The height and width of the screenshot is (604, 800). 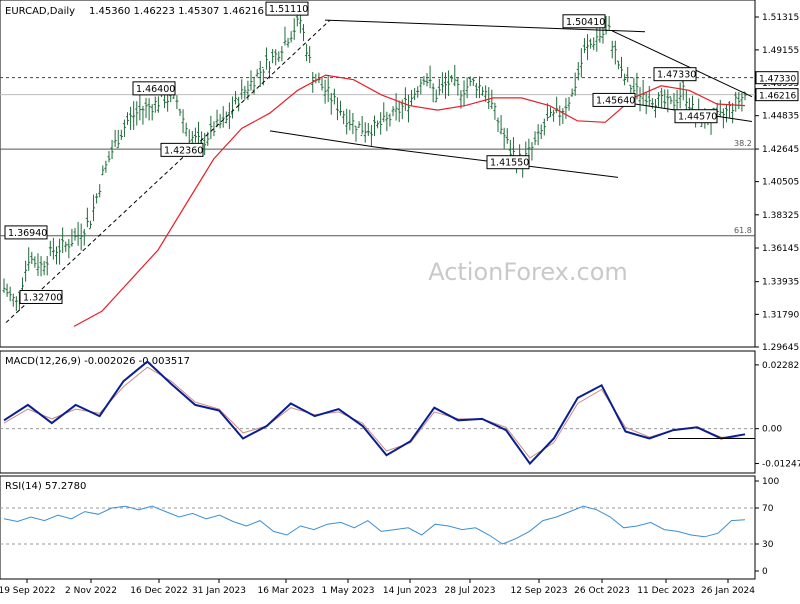 What do you see at coordinates (780, 117) in the screenshot?
I see `price-tick-label: 1.44835` at bounding box center [780, 117].